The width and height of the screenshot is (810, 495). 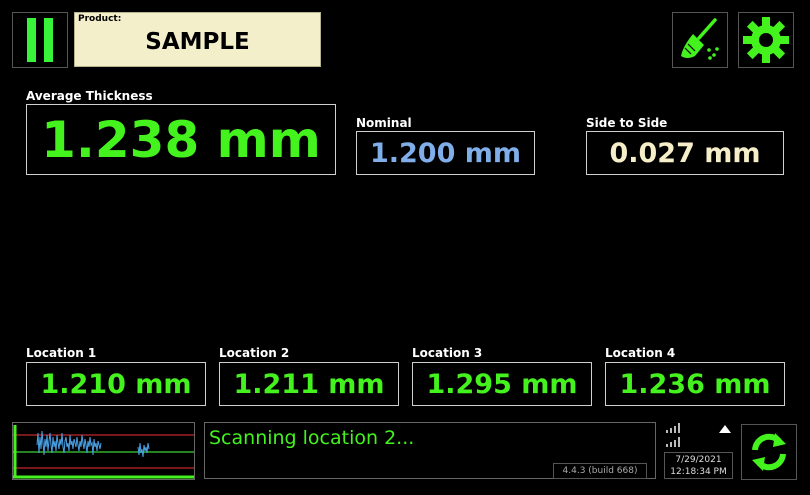 I want to click on average-thickness-label: Average Thickness, so click(x=89, y=96).